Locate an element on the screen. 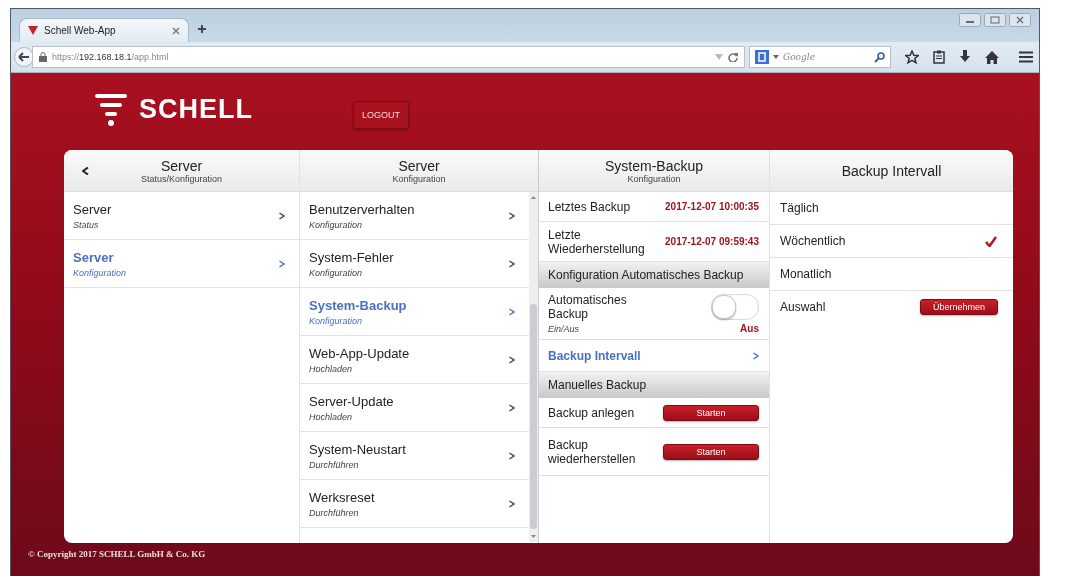 The height and width of the screenshot is (576, 1068). reload-icon is located at coordinates (733, 57).